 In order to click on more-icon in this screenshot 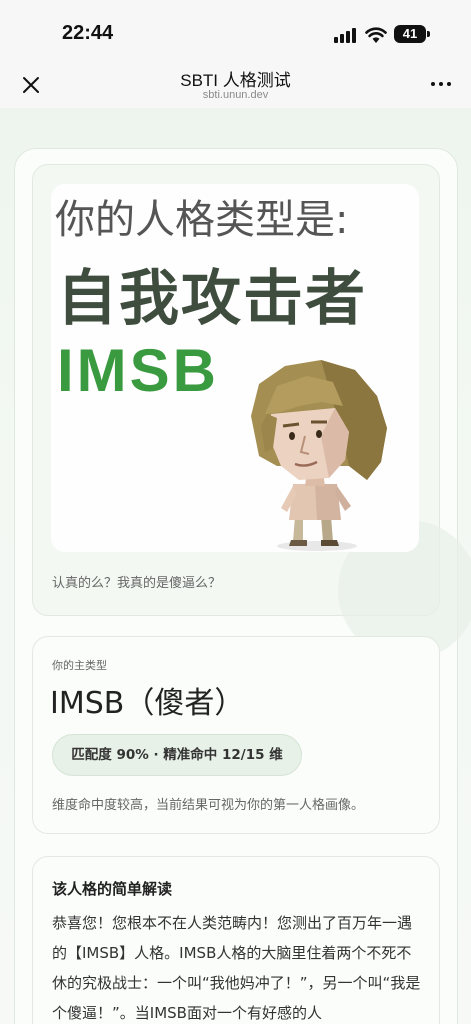, I will do `click(441, 84)`.